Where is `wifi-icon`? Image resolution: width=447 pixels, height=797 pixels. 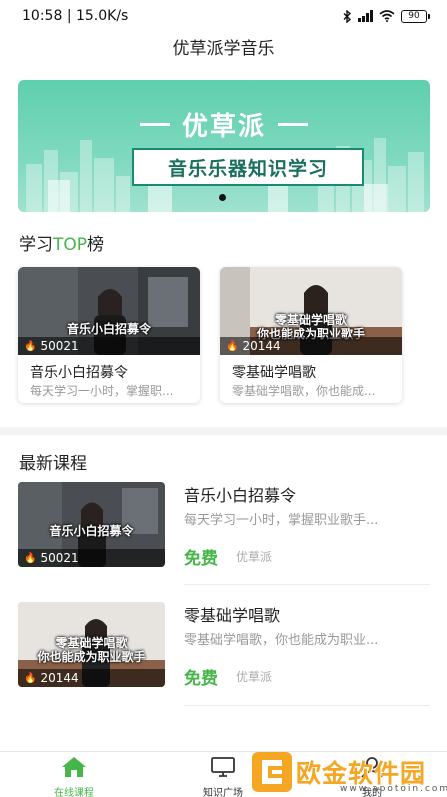
wifi-icon is located at coordinates (387, 16).